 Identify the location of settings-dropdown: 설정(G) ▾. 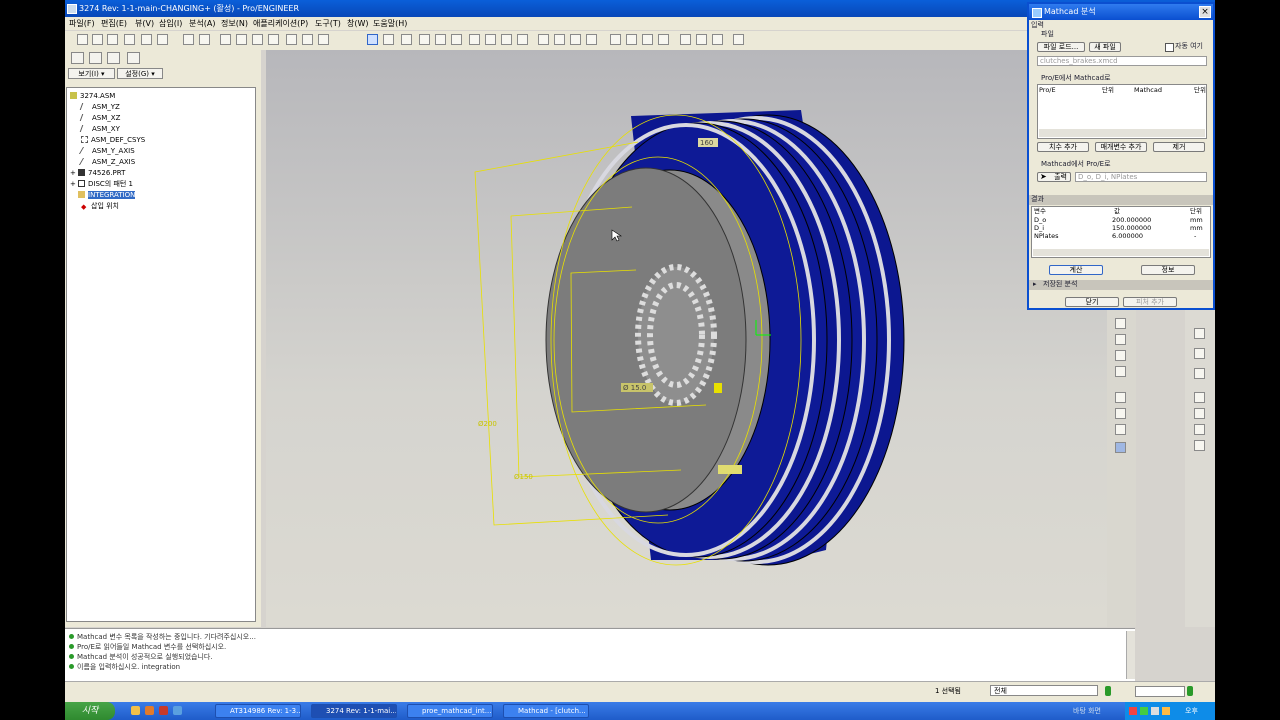
(140, 73).